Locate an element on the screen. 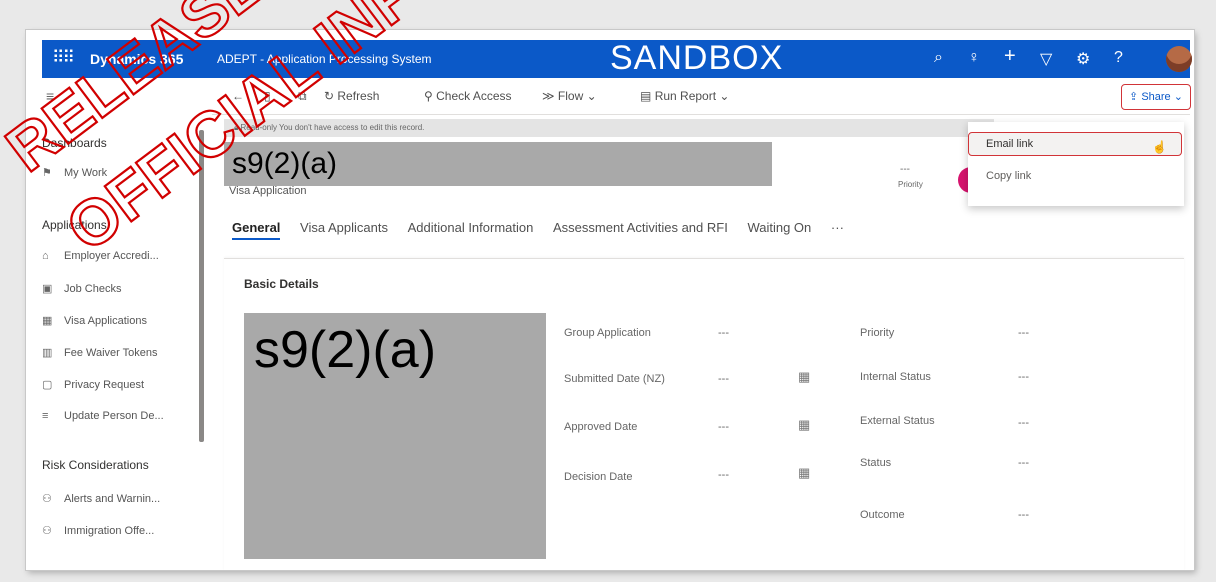 The height and width of the screenshot is (582, 1216). priority-value: --- is located at coordinates (1023, 333).